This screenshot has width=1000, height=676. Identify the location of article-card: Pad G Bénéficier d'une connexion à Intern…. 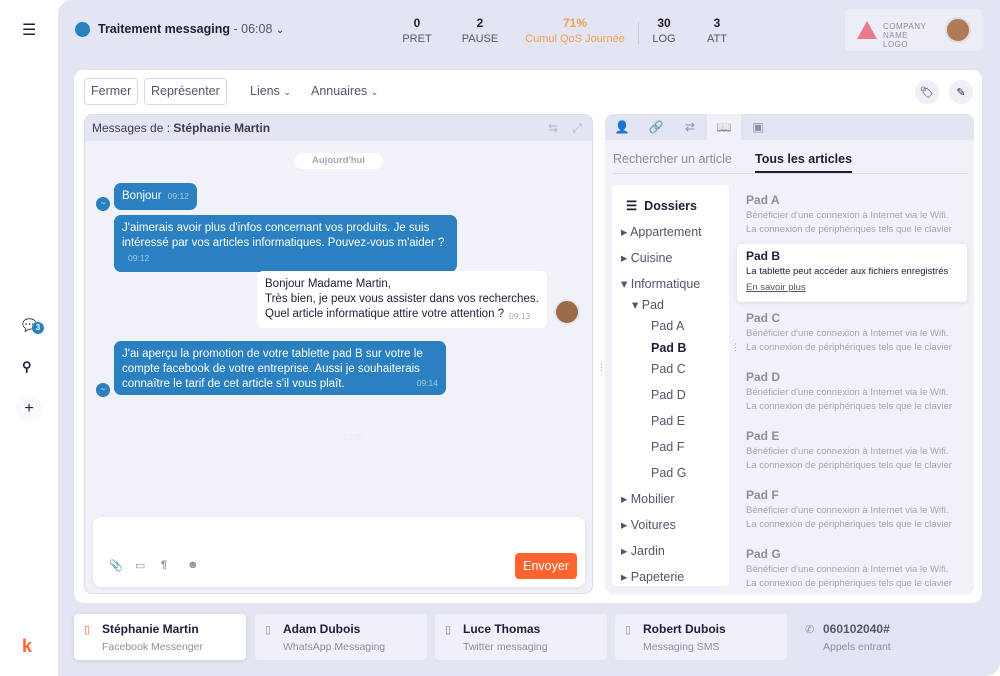
(852, 568).